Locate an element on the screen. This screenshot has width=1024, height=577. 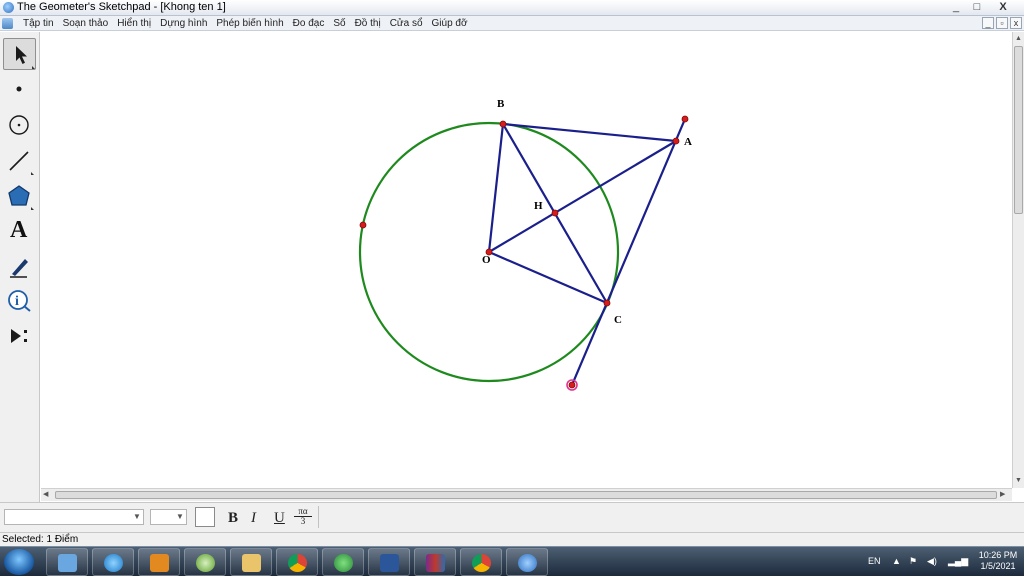
menu-graph: Đồ thị is located at coordinates (371, 23).